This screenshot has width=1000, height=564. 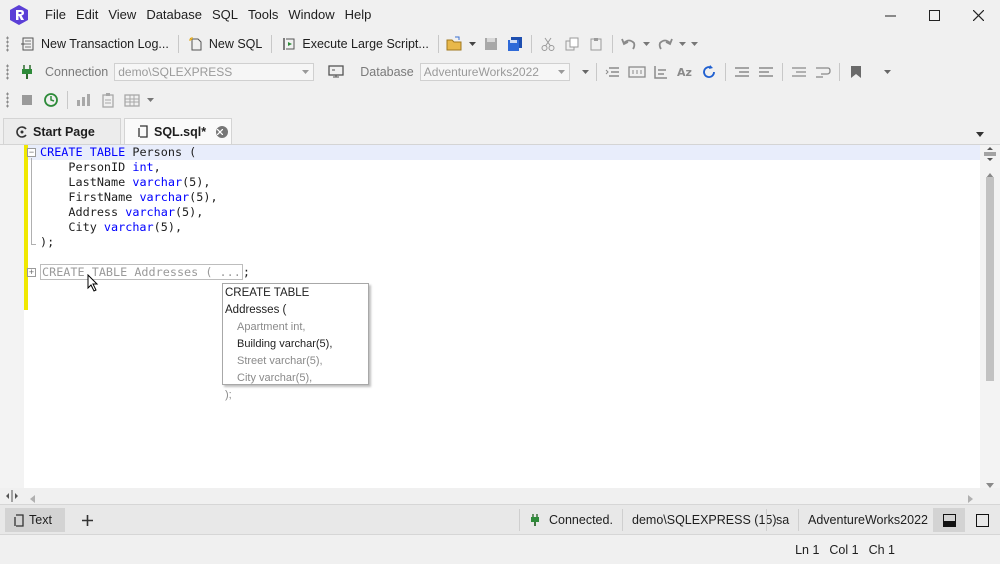 What do you see at coordinates (665, 44) in the screenshot?
I see `redo-button` at bounding box center [665, 44].